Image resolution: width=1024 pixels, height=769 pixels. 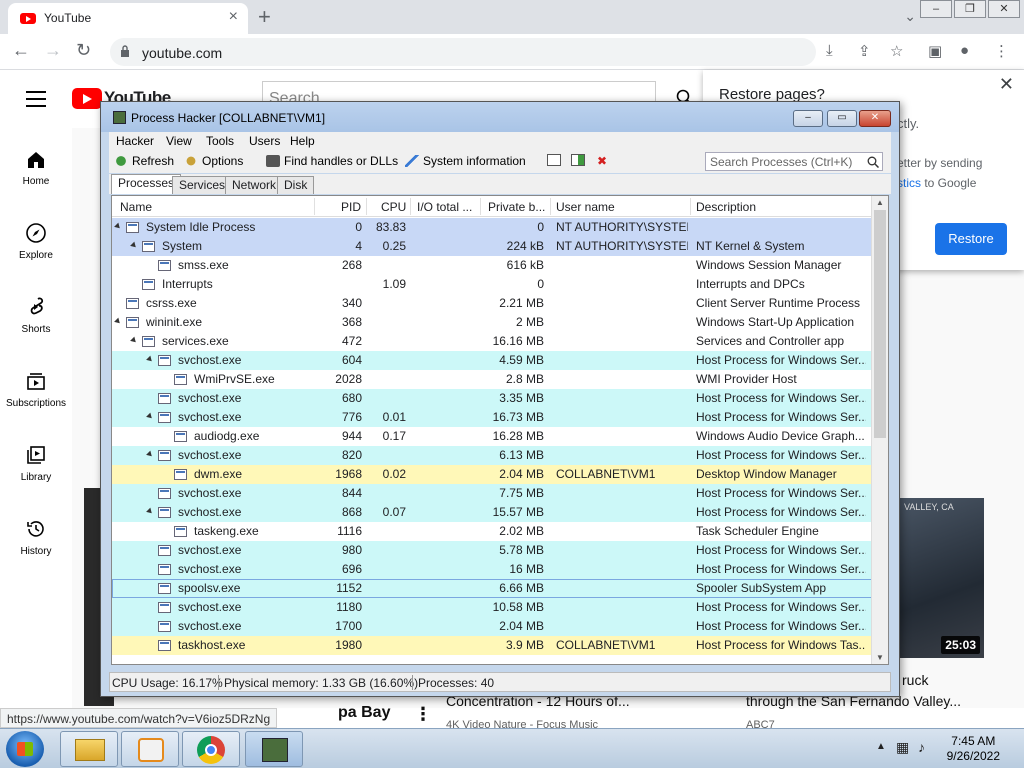 I want to click on network-icon: ▦, so click(x=902, y=747).